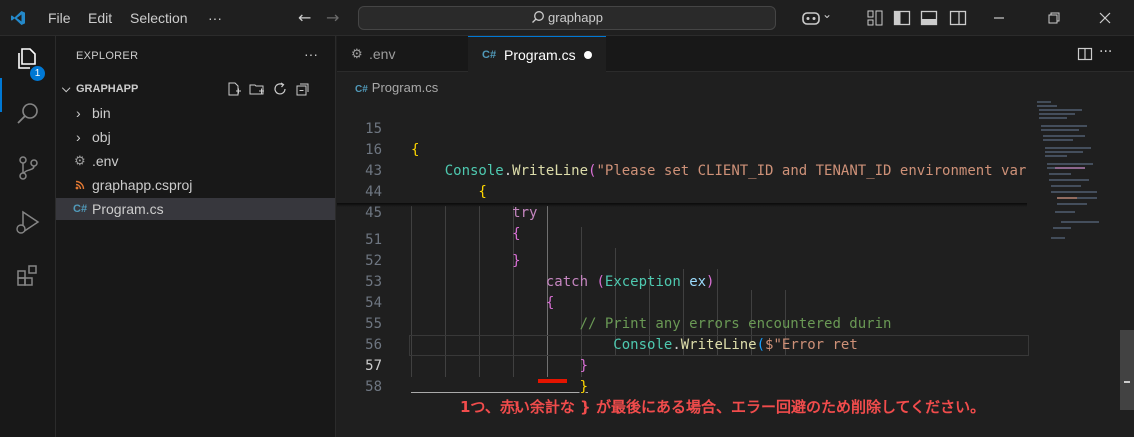 This screenshot has width=1134, height=437. I want to click on scrollbar-thumb, so click(1127, 370).